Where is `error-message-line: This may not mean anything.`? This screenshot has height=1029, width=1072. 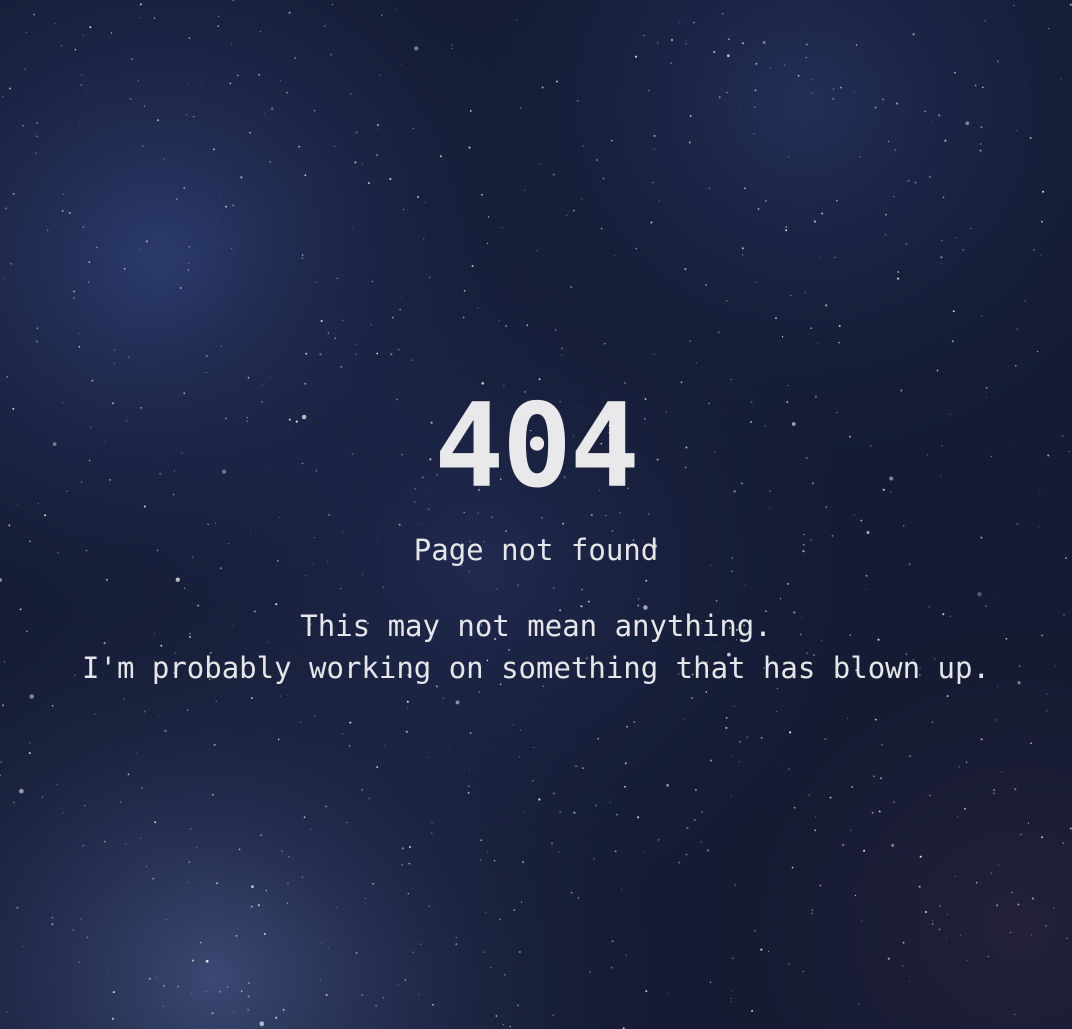 error-message-line: This may not mean anything. is located at coordinates (536, 626).